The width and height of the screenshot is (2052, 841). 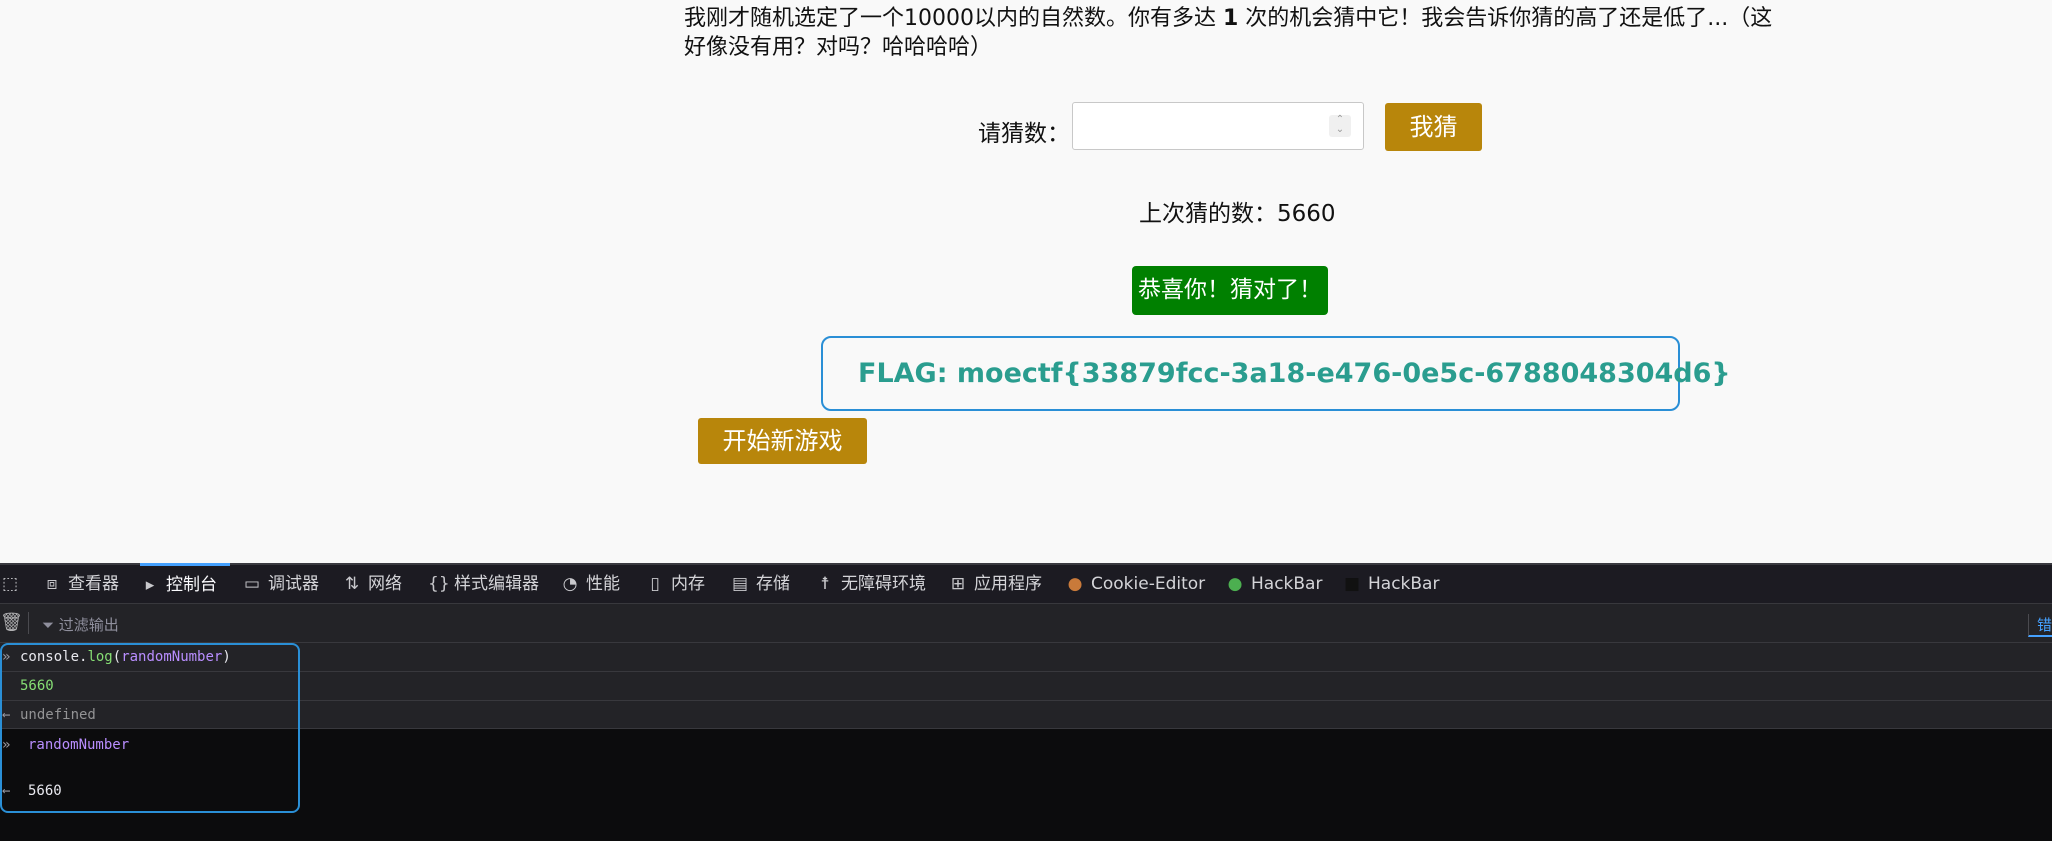 I want to click on console-filter-bar: 🗑 ⏷ 过滤输出 错, so click(x=1026, y=623).